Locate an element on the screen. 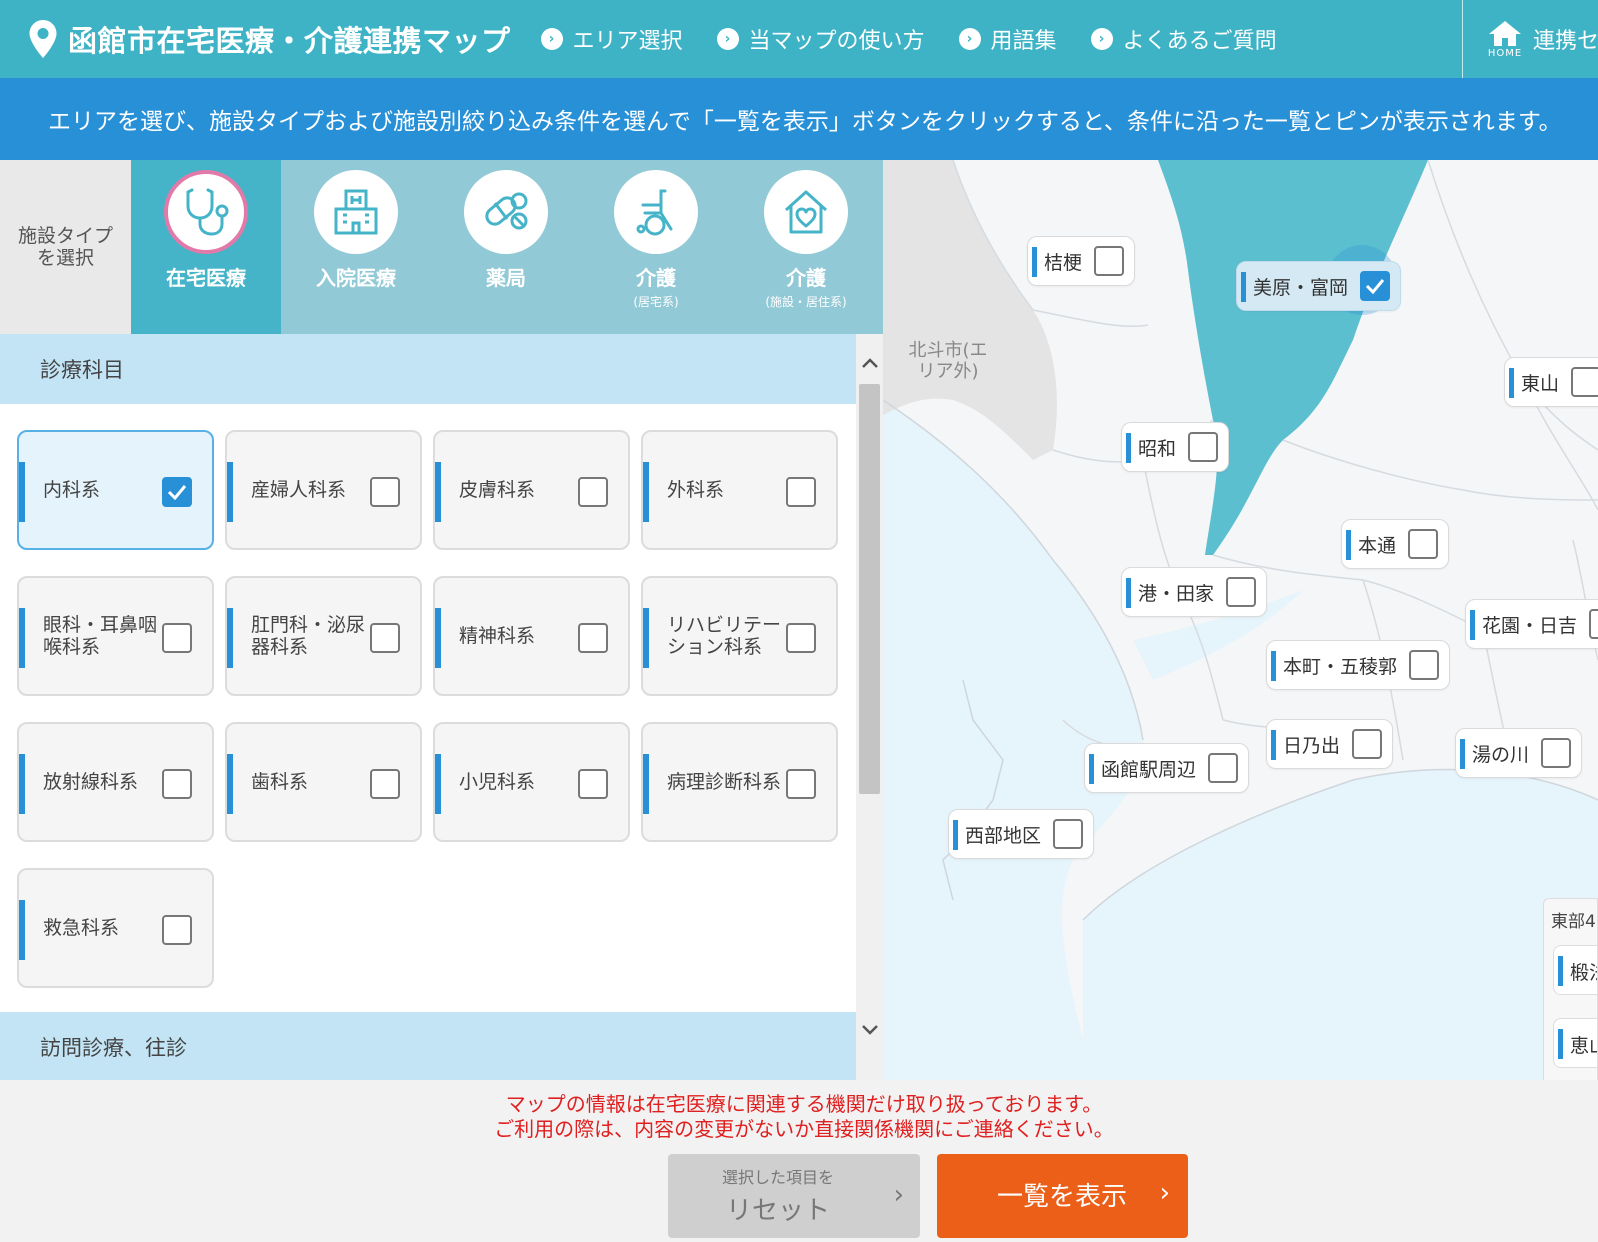 This screenshot has width=1598, height=1242. department-checkbox-card: 眼科・耳鼻咽喉科系 is located at coordinates (115, 636).